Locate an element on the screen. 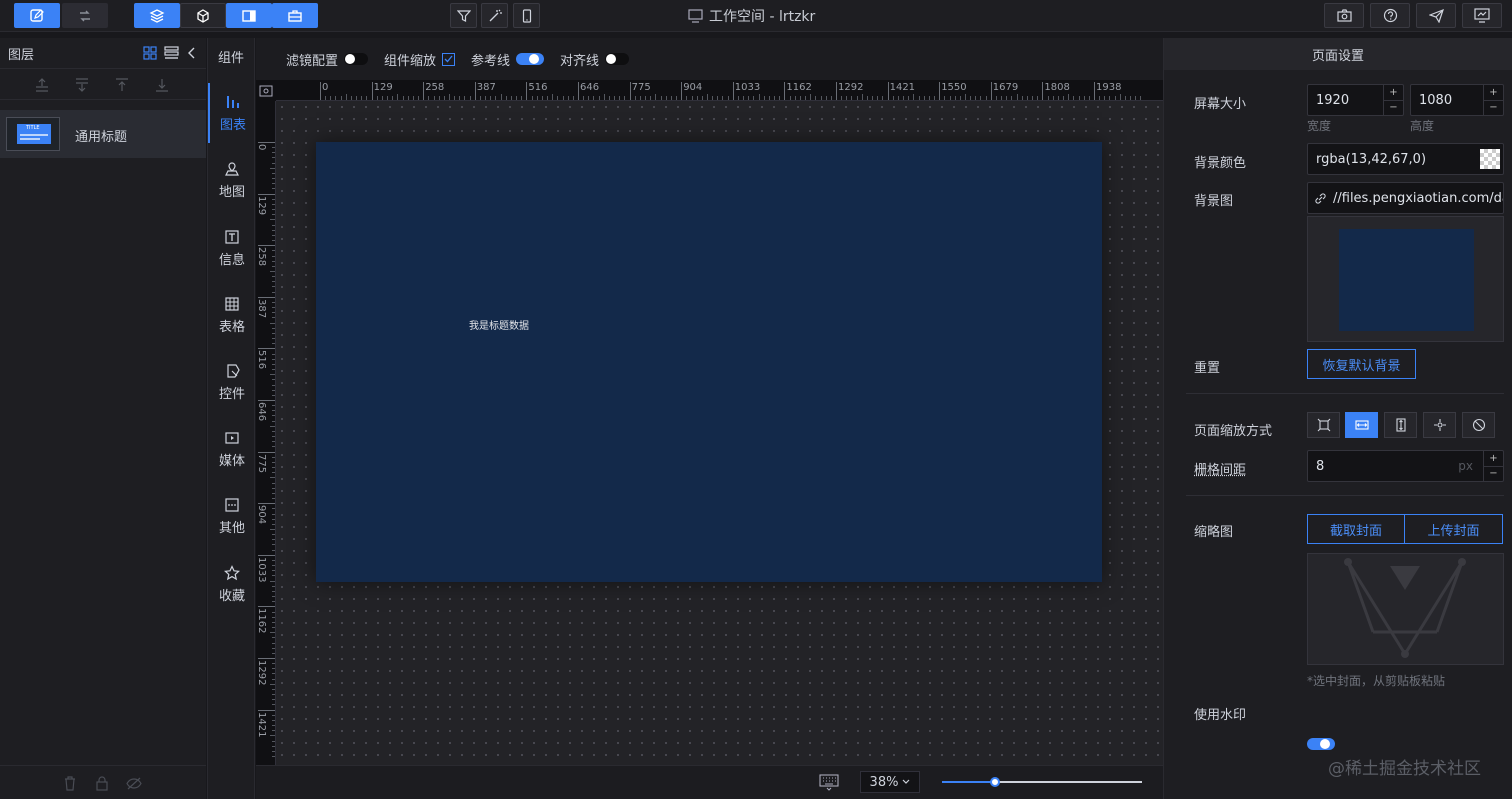 This screenshot has width=1512, height=799. ruler-x-label: 646 is located at coordinates (590, 87).